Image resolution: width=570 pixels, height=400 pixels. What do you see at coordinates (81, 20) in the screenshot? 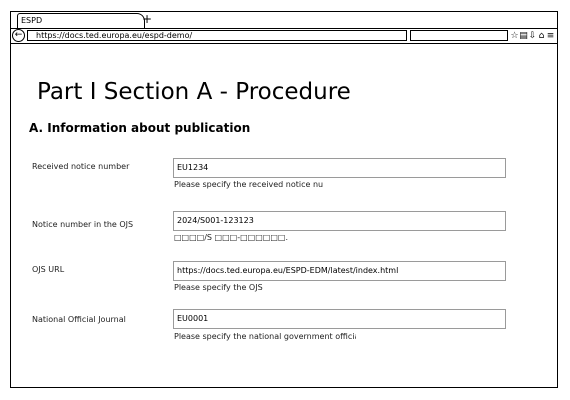
I see `tab-espd: ESPD` at bounding box center [81, 20].